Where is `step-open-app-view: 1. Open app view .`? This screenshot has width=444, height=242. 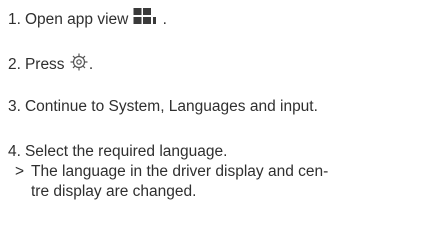 step-open-app-view: 1. Open app view . is located at coordinates (87, 19).